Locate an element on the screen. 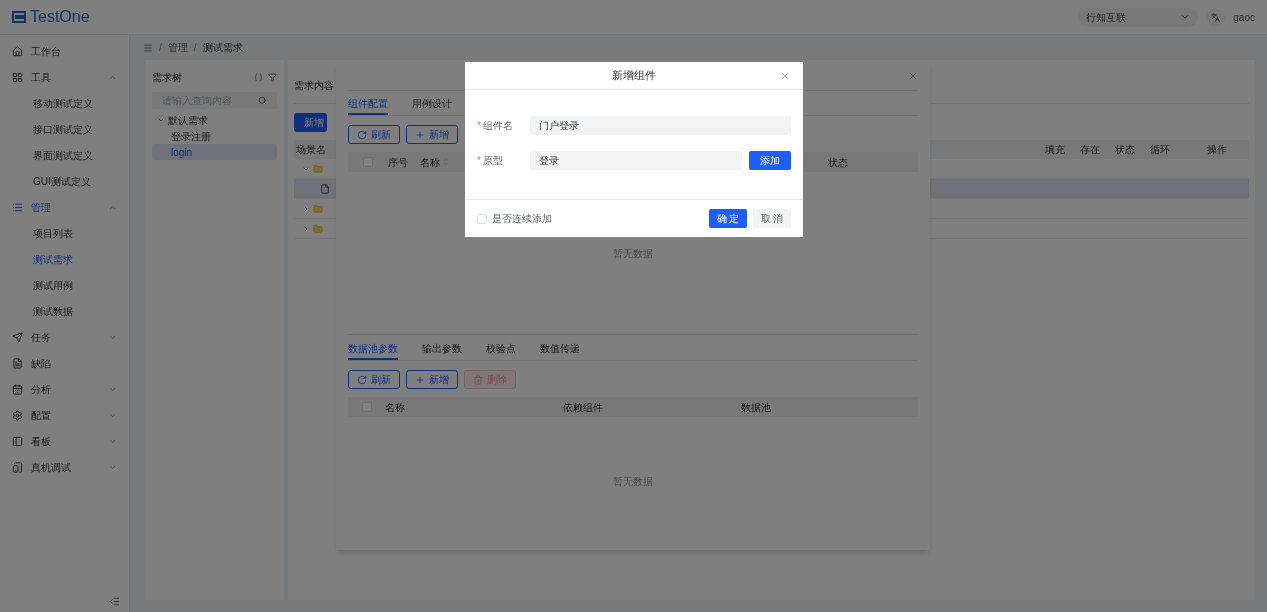  breadcrumb-item: 管理 is located at coordinates (177, 47).